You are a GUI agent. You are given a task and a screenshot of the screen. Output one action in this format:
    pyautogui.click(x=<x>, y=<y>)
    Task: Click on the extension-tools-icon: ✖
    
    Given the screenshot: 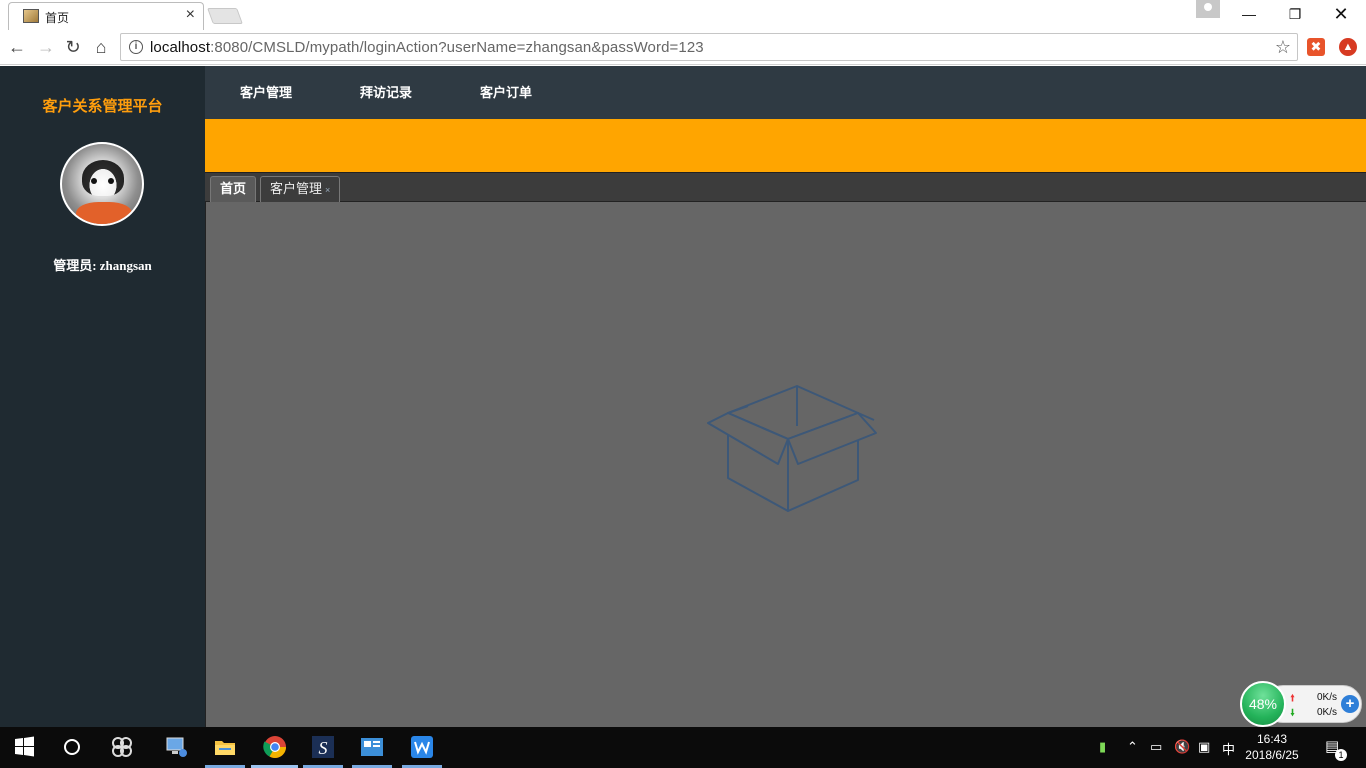 What is the action you would take?
    pyautogui.click(x=1316, y=47)
    